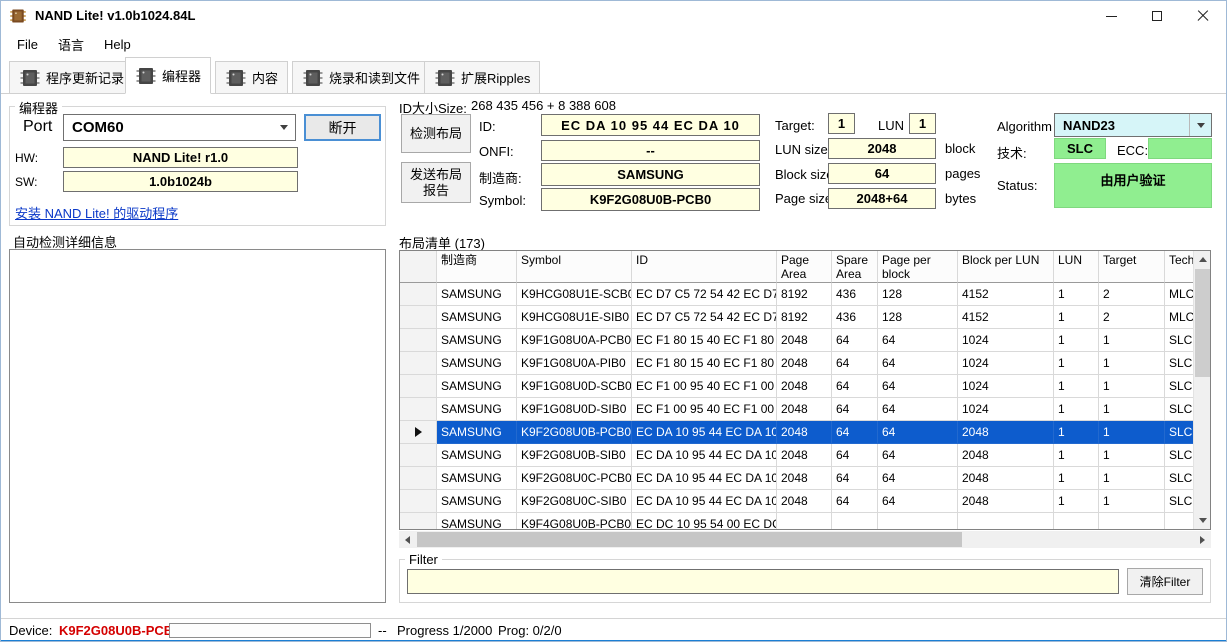 The width and height of the screenshot is (1227, 642). I want to click on table-column-header: Target, so click(1132, 267).